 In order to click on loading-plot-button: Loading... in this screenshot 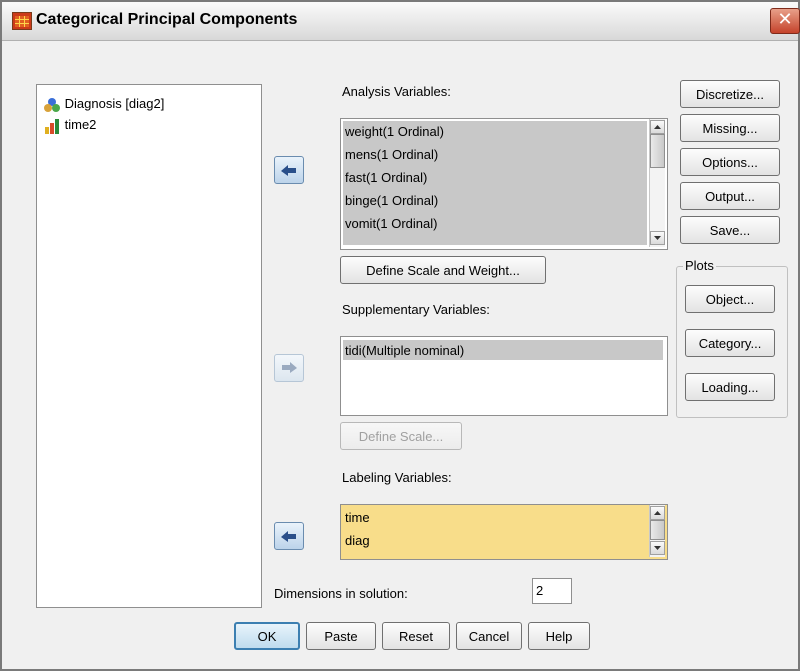, I will do `click(730, 387)`.